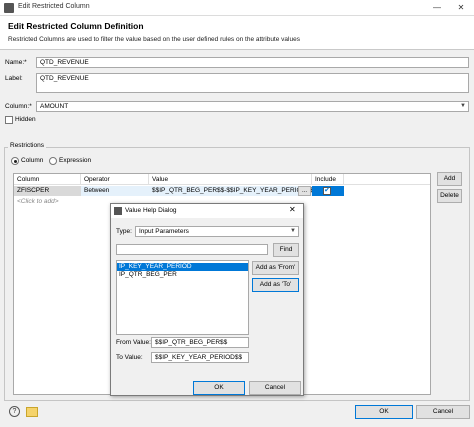 The image size is (474, 427). Describe the element at coordinates (9, 8) in the screenshot. I see `app-icon` at that location.